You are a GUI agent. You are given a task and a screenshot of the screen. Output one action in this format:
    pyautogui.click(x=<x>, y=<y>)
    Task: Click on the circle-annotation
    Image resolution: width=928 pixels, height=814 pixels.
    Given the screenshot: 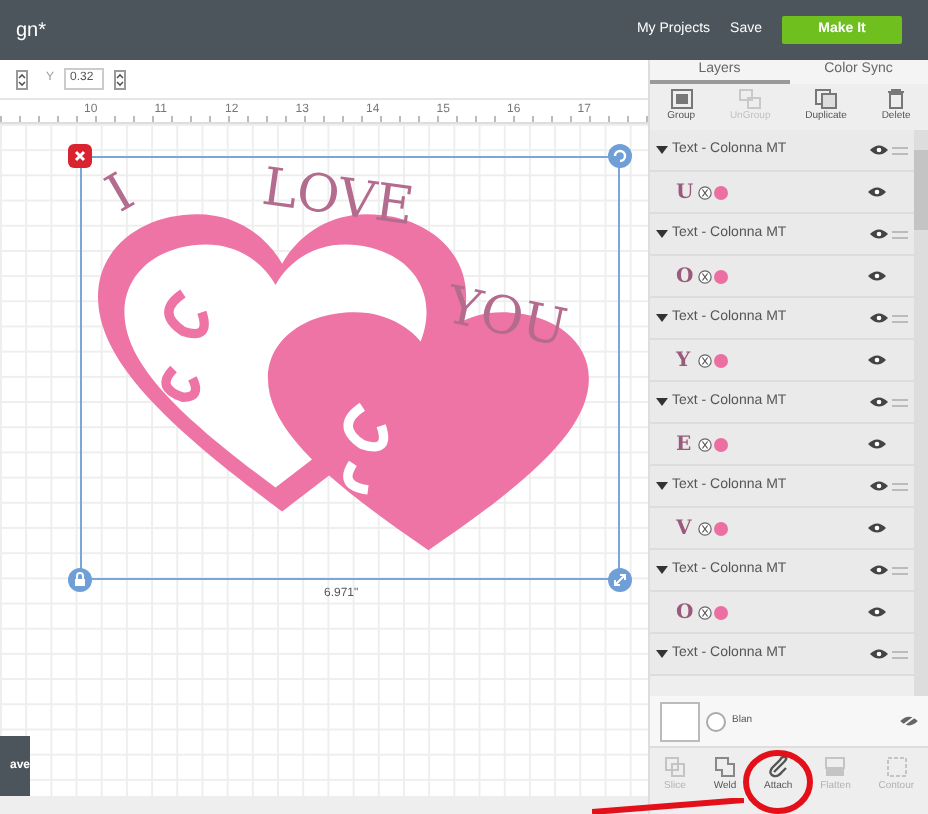 What is the action you would take?
    pyautogui.click(x=778, y=781)
    